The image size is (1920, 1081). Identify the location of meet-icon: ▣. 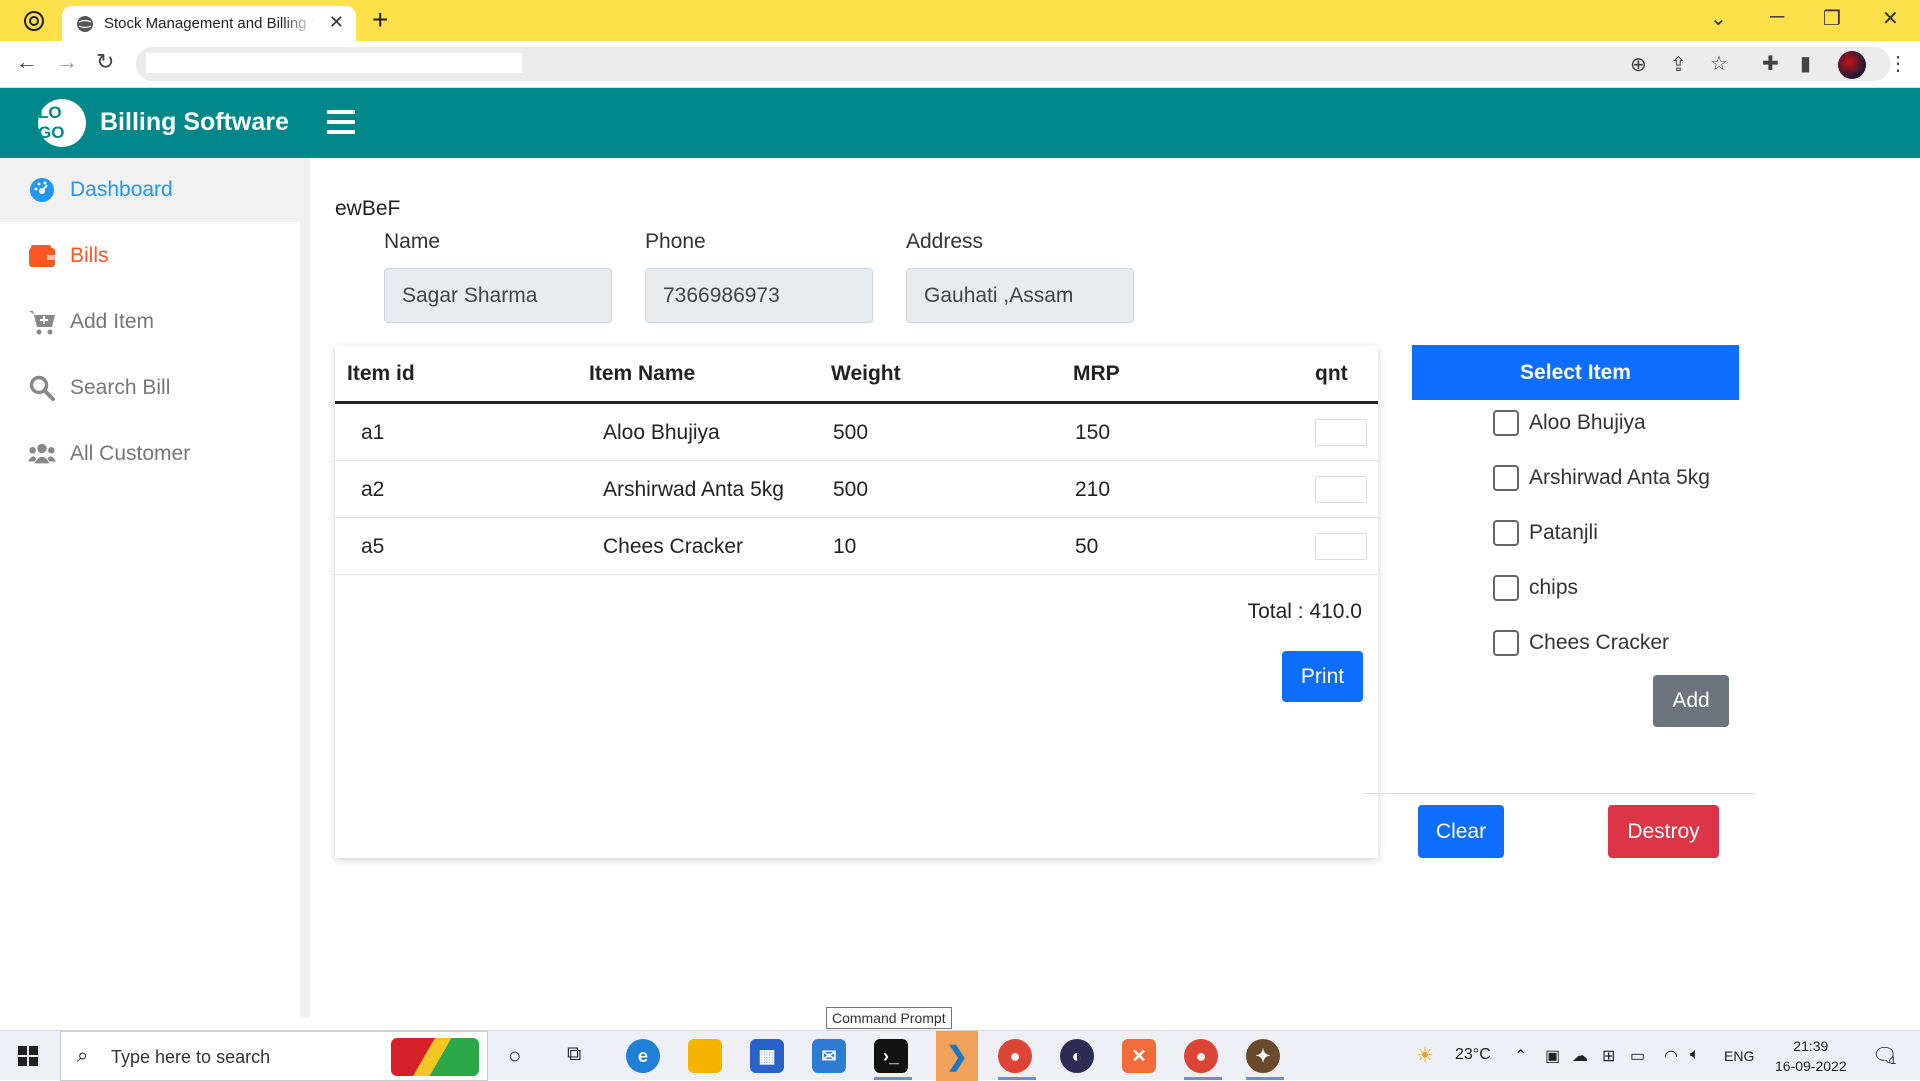
(1552, 1056).